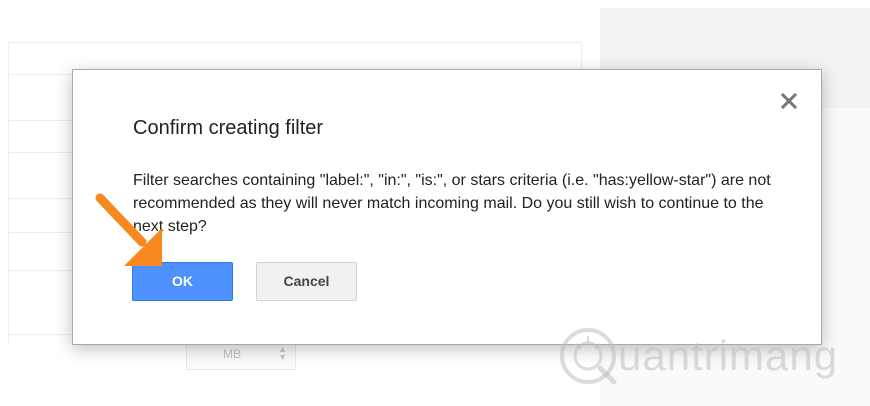 The image size is (870, 406). What do you see at coordinates (282, 357) in the screenshot?
I see `spinner-down-icon: ▼` at bounding box center [282, 357].